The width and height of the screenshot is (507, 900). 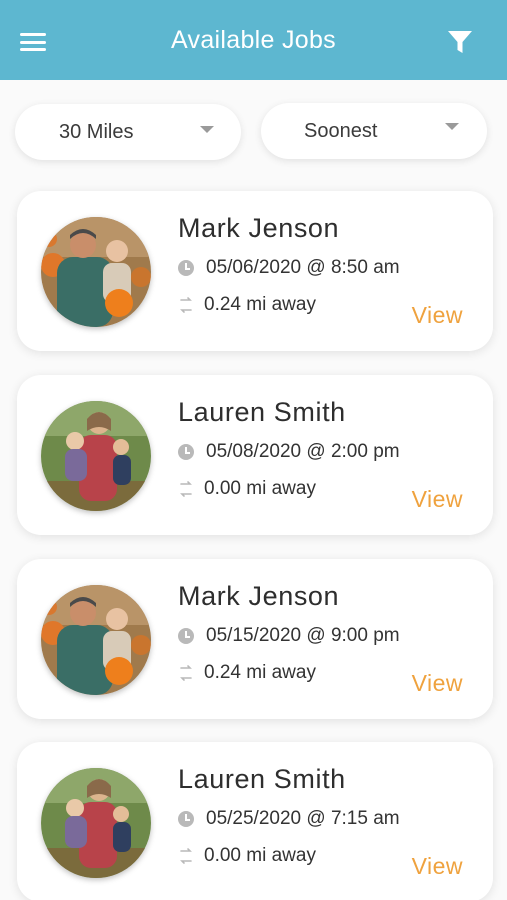 I want to click on job-datetime: 05/15/2020 @ 9:00 pm, so click(x=303, y=635).